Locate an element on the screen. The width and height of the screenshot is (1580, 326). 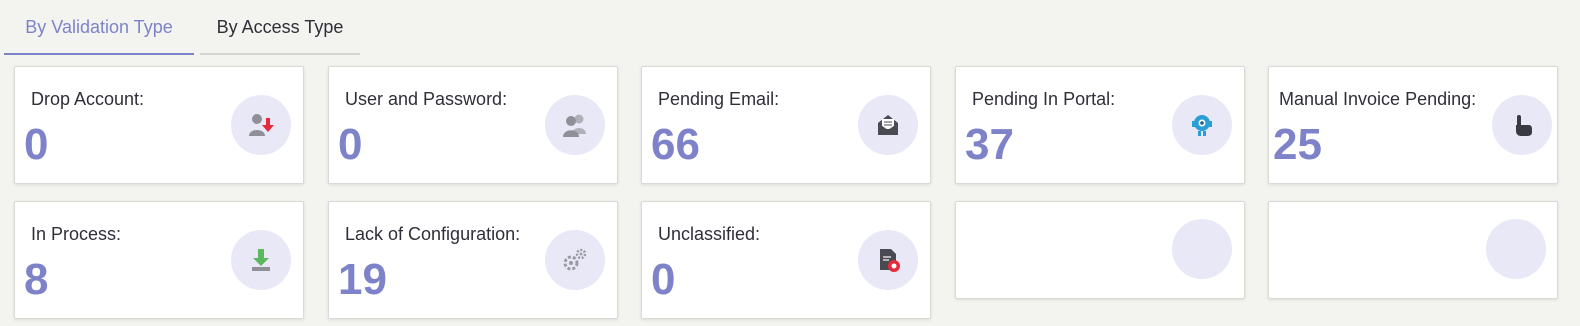
gears-icon is located at coordinates (575, 260).